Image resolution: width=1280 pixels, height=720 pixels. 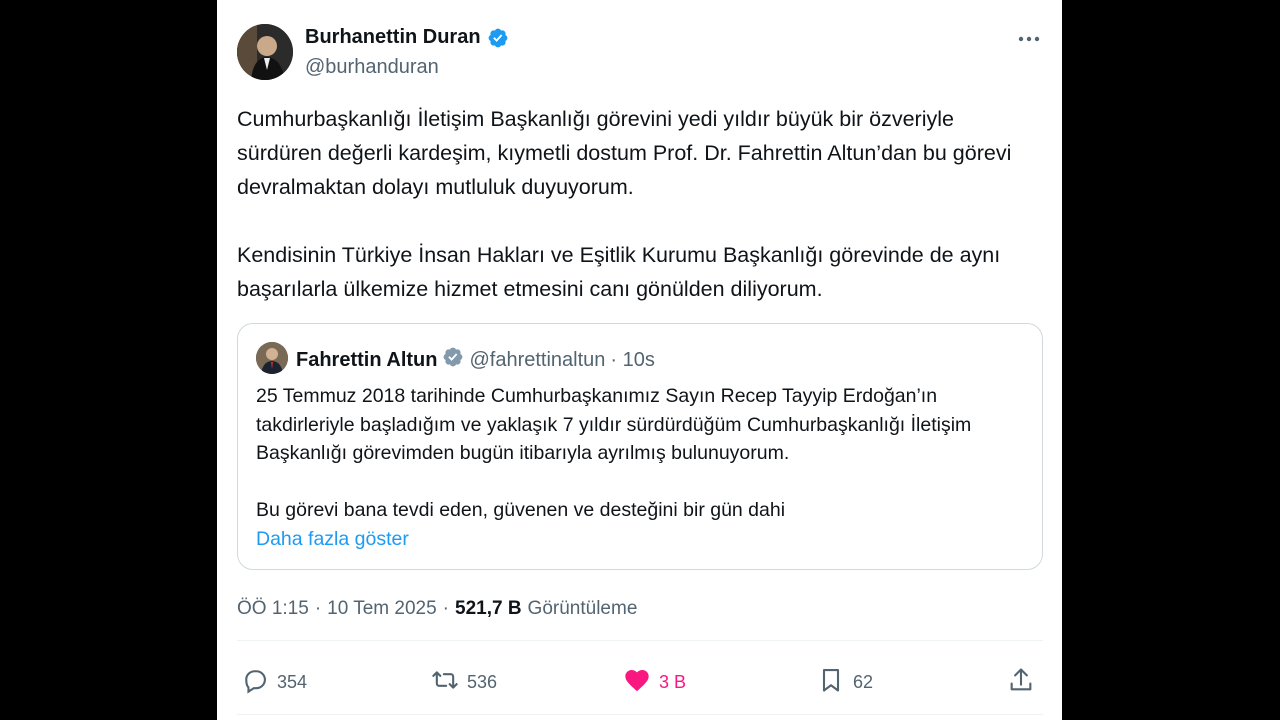 What do you see at coordinates (1029, 39) in the screenshot?
I see `more-icon` at bounding box center [1029, 39].